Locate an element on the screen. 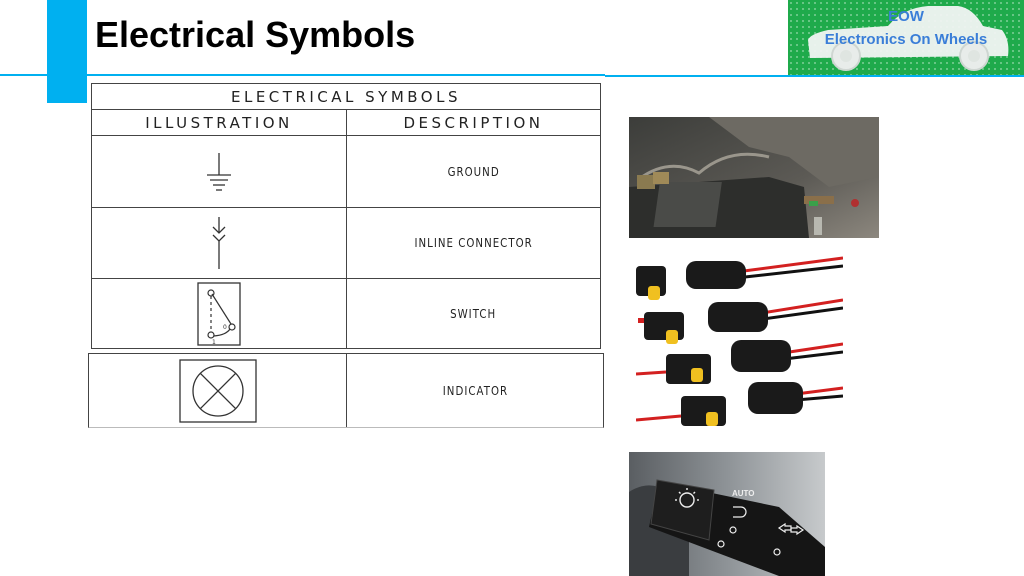  description-inline-connector: INLINE CONNECTOR is located at coordinates (473, 243).